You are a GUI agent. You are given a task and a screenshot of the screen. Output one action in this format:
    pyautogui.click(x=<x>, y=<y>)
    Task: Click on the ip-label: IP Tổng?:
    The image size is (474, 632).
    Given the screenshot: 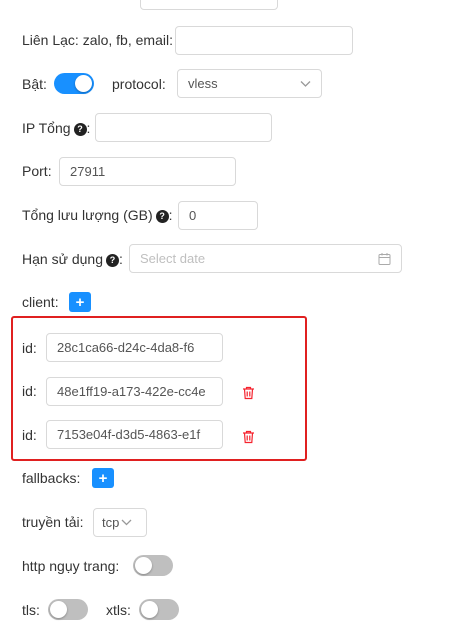 What is the action you would take?
    pyautogui.click(x=56, y=128)
    